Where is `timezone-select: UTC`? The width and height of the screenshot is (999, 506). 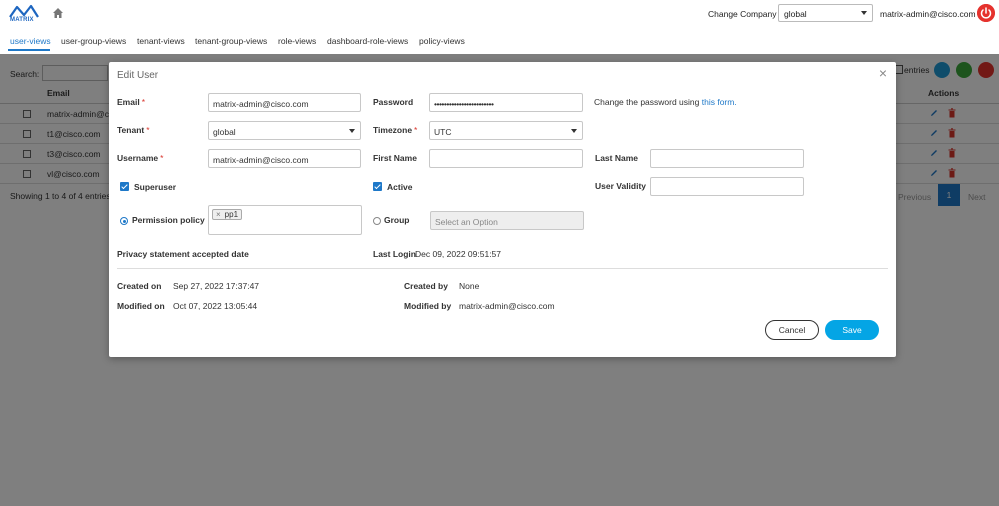
timezone-select: UTC is located at coordinates (506, 130).